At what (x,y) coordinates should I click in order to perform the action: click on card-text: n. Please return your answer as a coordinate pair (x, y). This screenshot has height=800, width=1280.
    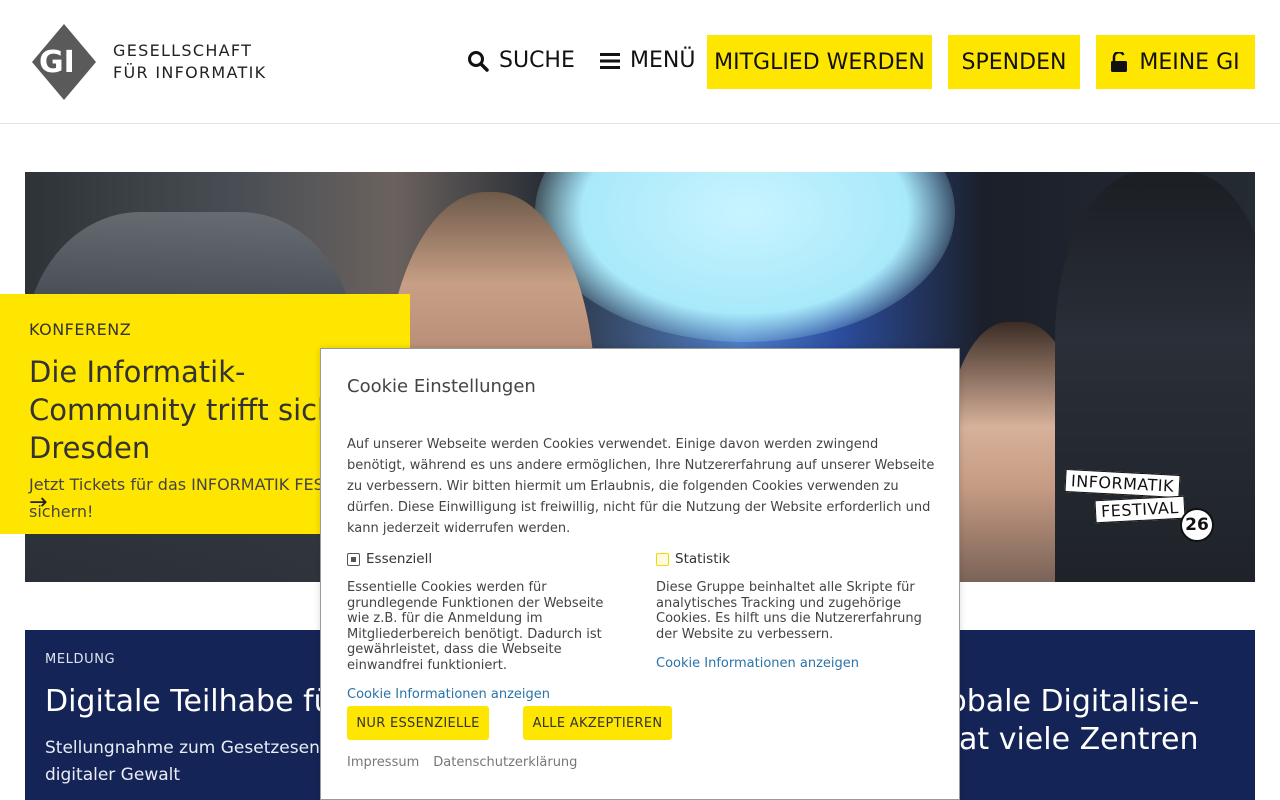
    Looking at the image, I should click on (1097, 786).